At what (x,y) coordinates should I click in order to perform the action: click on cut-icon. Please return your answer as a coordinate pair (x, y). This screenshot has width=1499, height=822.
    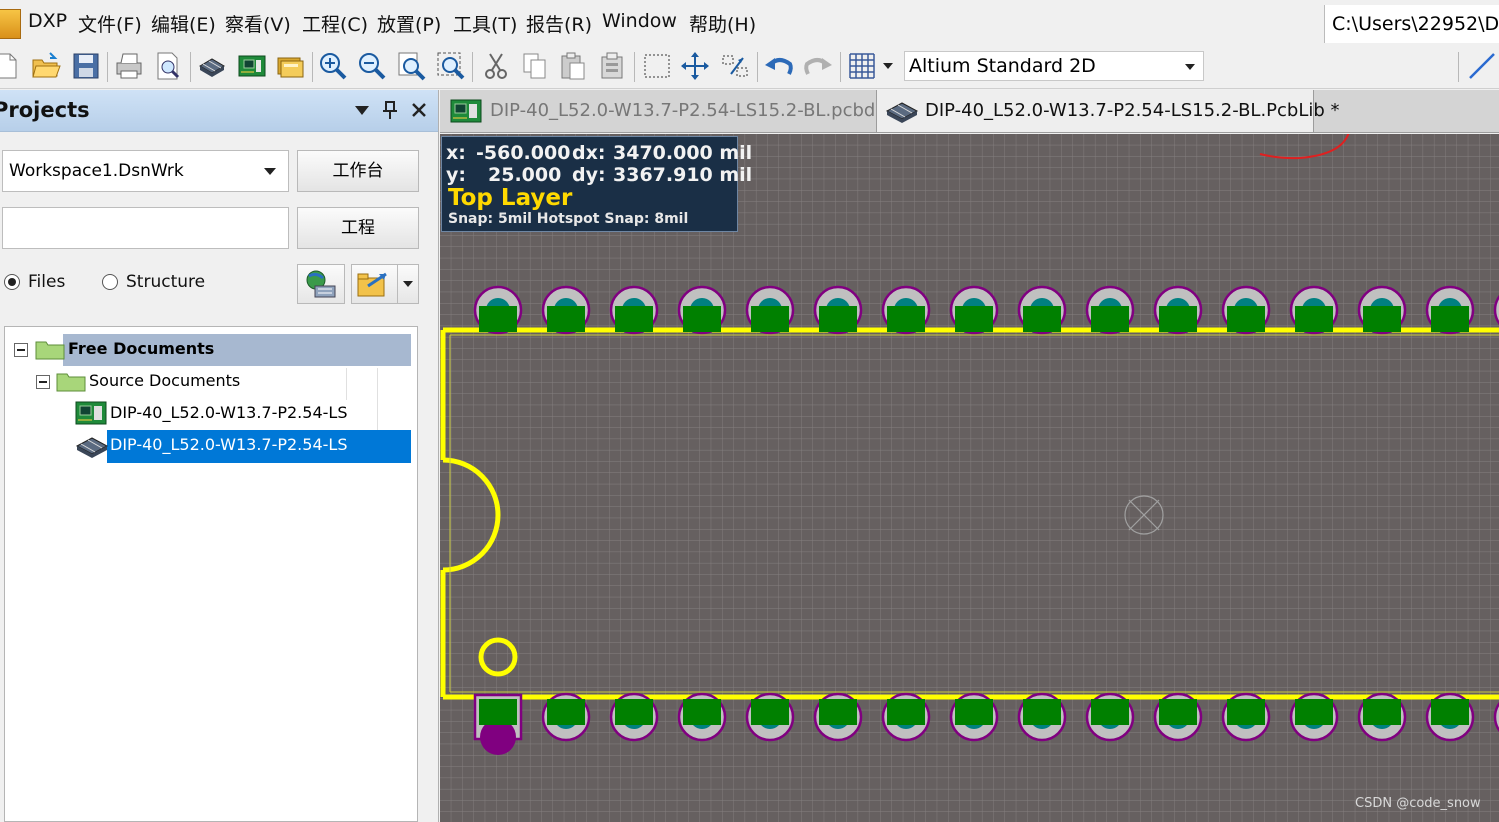
    Looking at the image, I should click on (496, 66).